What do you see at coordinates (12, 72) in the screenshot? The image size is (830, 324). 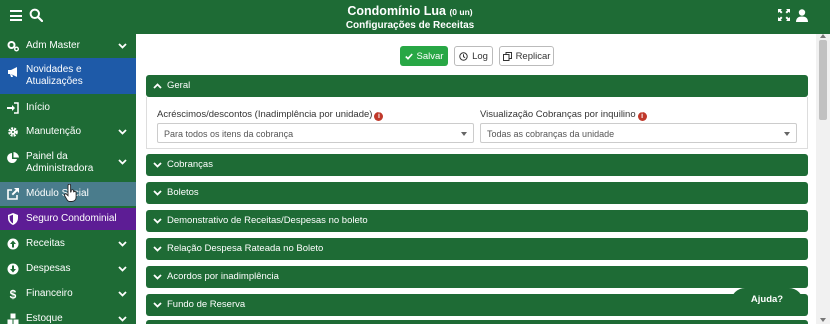 I see `megaphone-icon` at bounding box center [12, 72].